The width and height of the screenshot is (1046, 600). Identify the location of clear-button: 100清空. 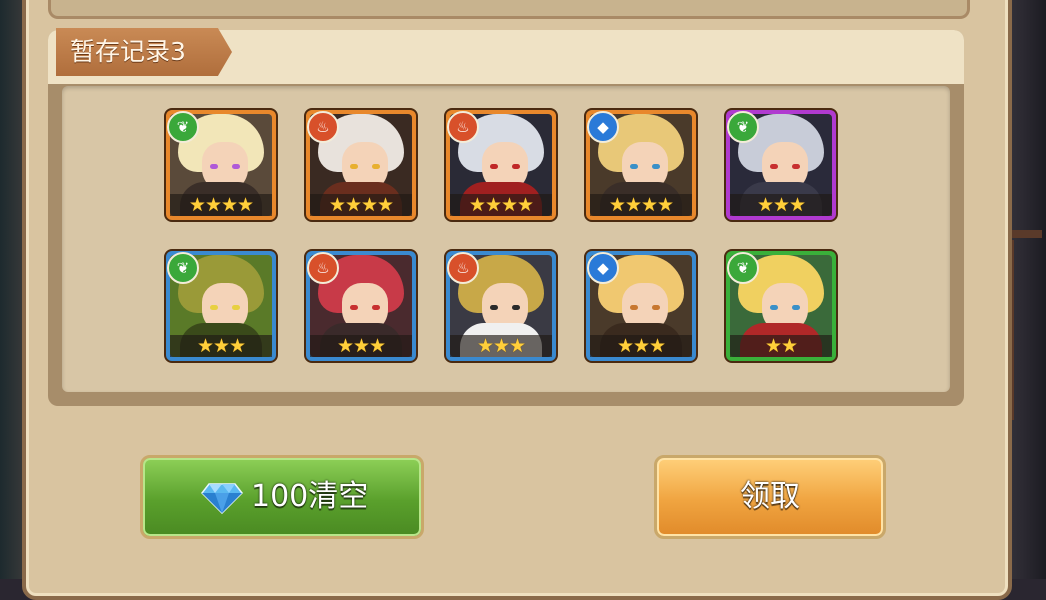
(282, 497).